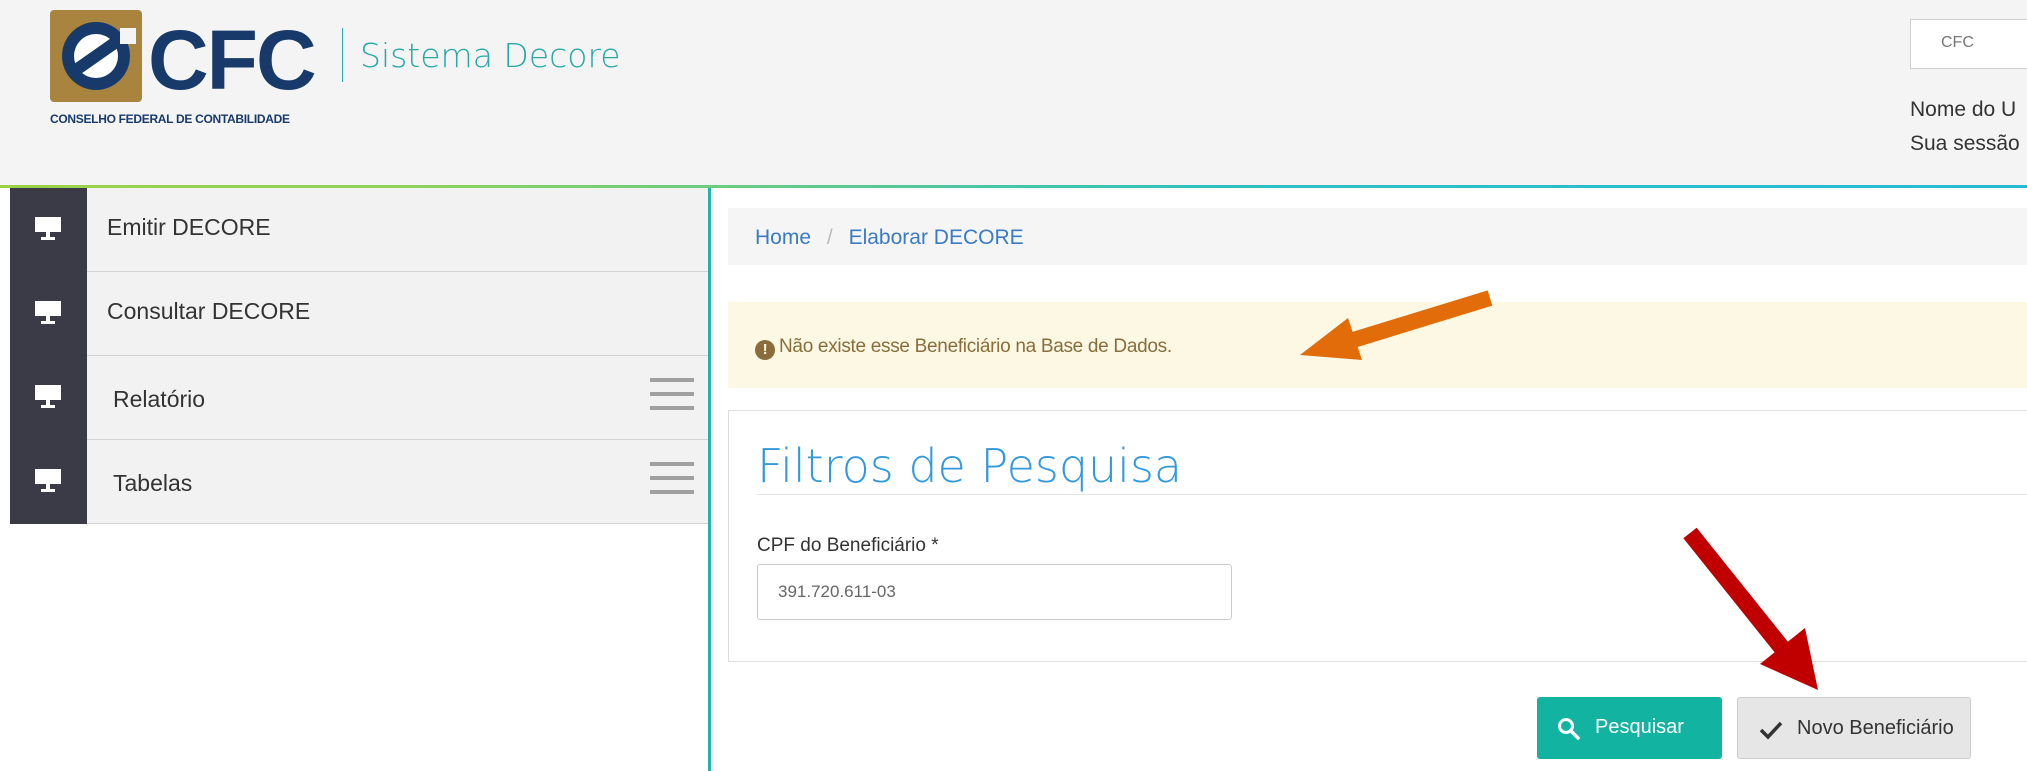 The image size is (2027, 771). Describe the element at coordinates (936, 237) in the screenshot. I see `breadcrumb-current: Elaborar DECORE` at that location.